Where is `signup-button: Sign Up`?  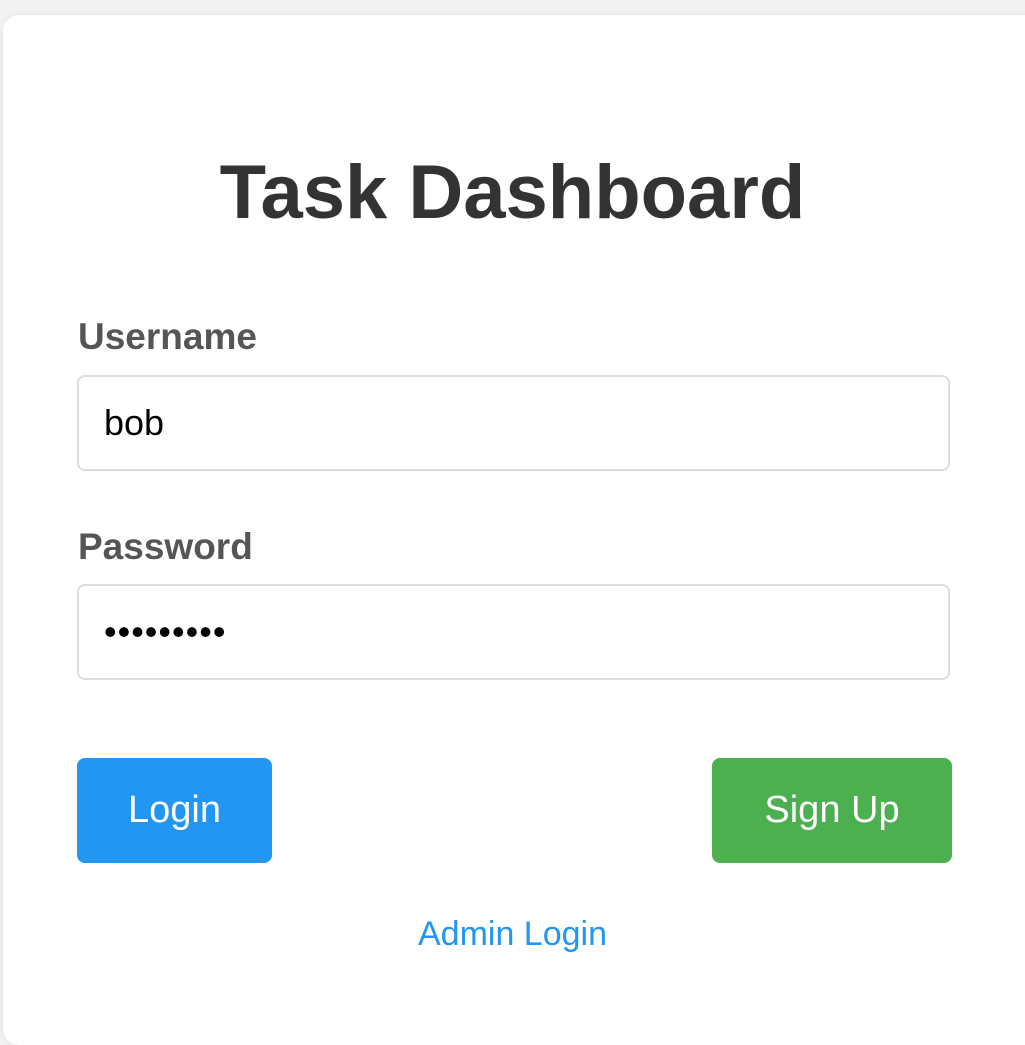
signup-button: Sign Up is located at coordinates (832, 810).